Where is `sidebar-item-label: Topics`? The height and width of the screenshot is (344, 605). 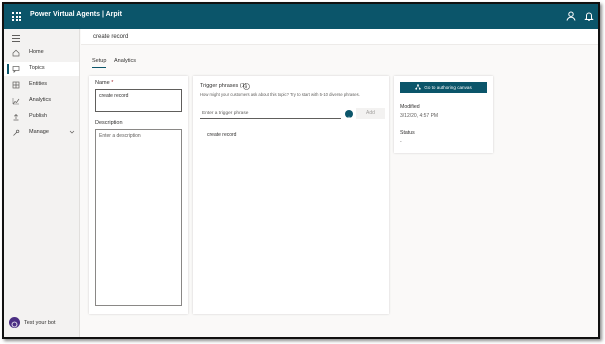
sidebar-item-label: Topics is located at coordinates (37, 68).